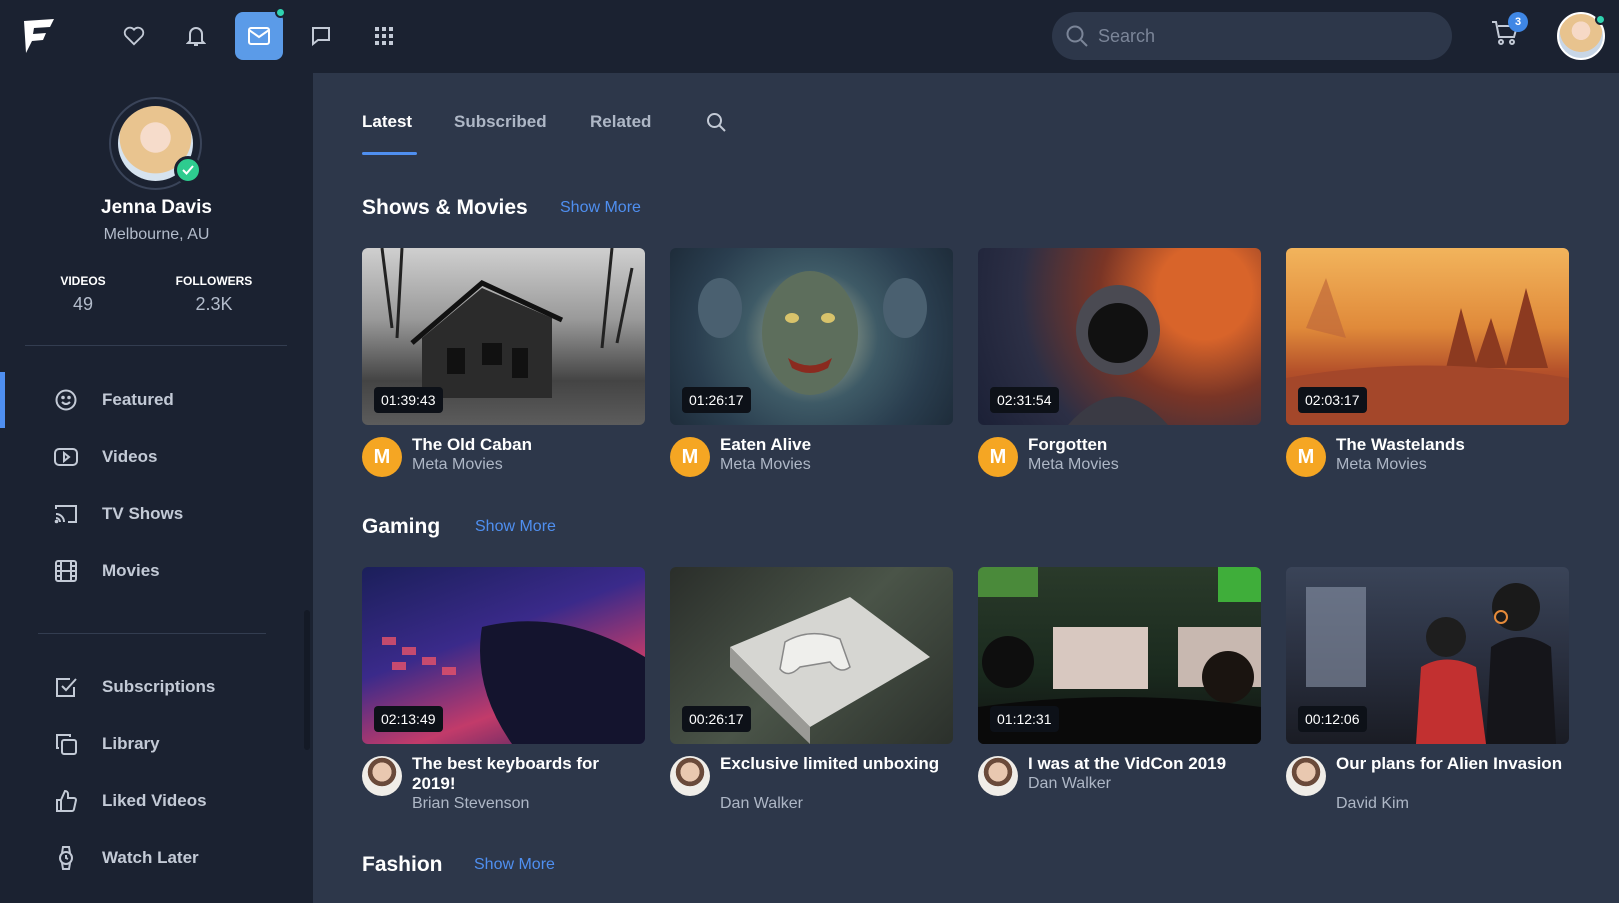 The height and width of the screenshot is (903, 1619). I want to click on profile-name: Jenna Davis, so click(156, 207).